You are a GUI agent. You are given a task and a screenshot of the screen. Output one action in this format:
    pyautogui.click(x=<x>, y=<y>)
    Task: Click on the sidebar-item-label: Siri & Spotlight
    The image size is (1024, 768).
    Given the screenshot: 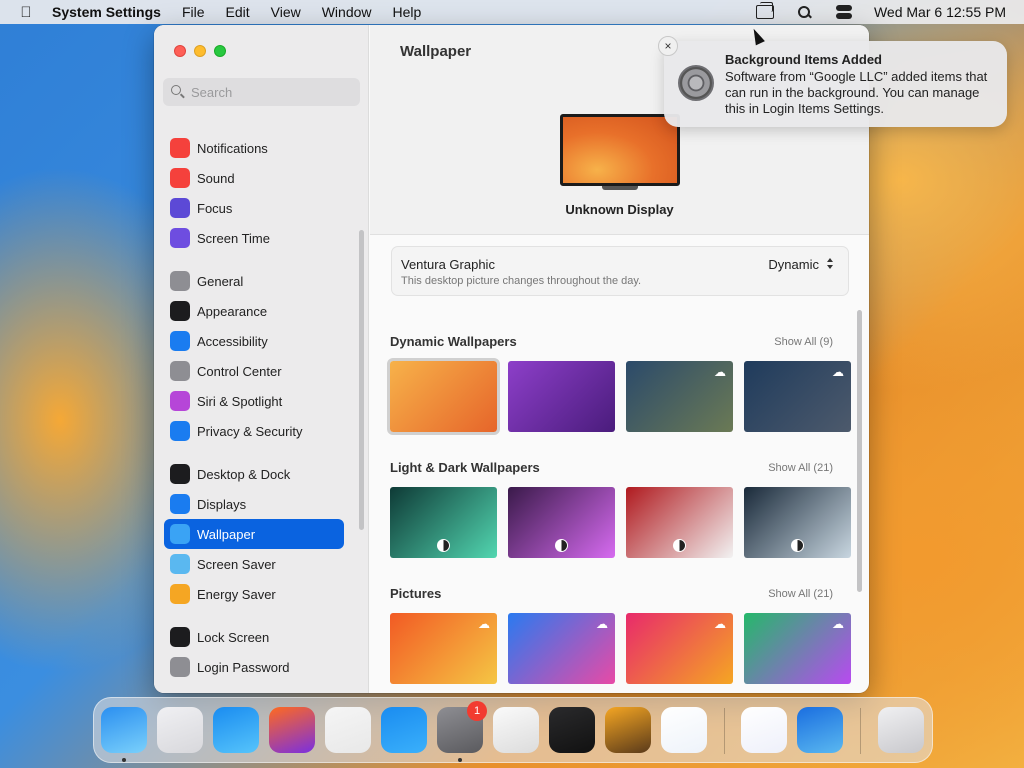 What is the action you would take?
    pyautogui.click(x=240, y=401)
    